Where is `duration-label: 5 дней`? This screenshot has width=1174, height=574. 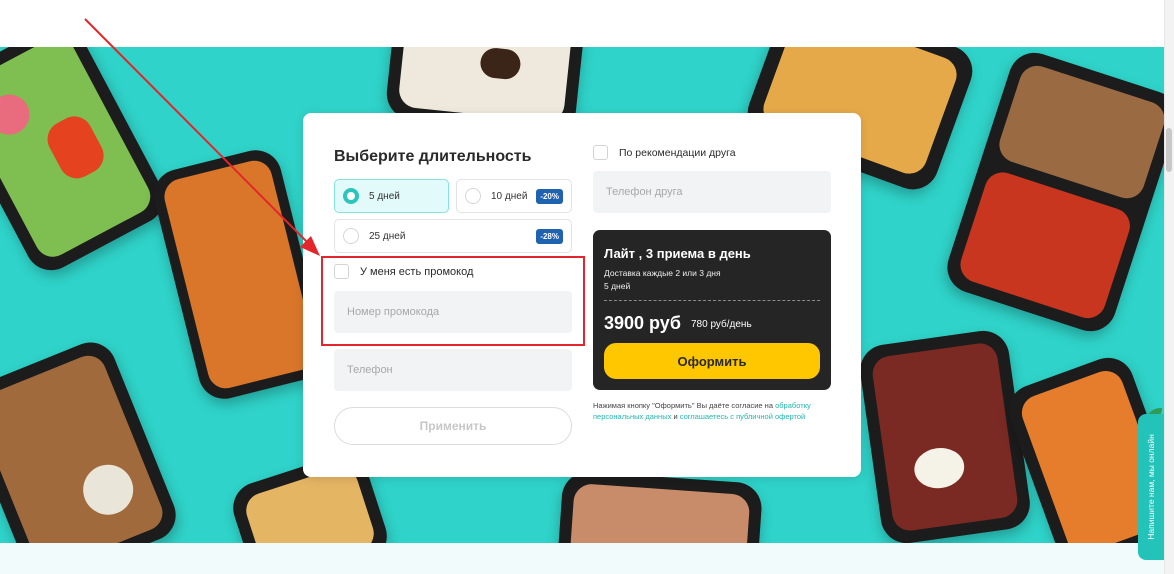 duration-label: 5 дней is located at coordinates (384, 196).